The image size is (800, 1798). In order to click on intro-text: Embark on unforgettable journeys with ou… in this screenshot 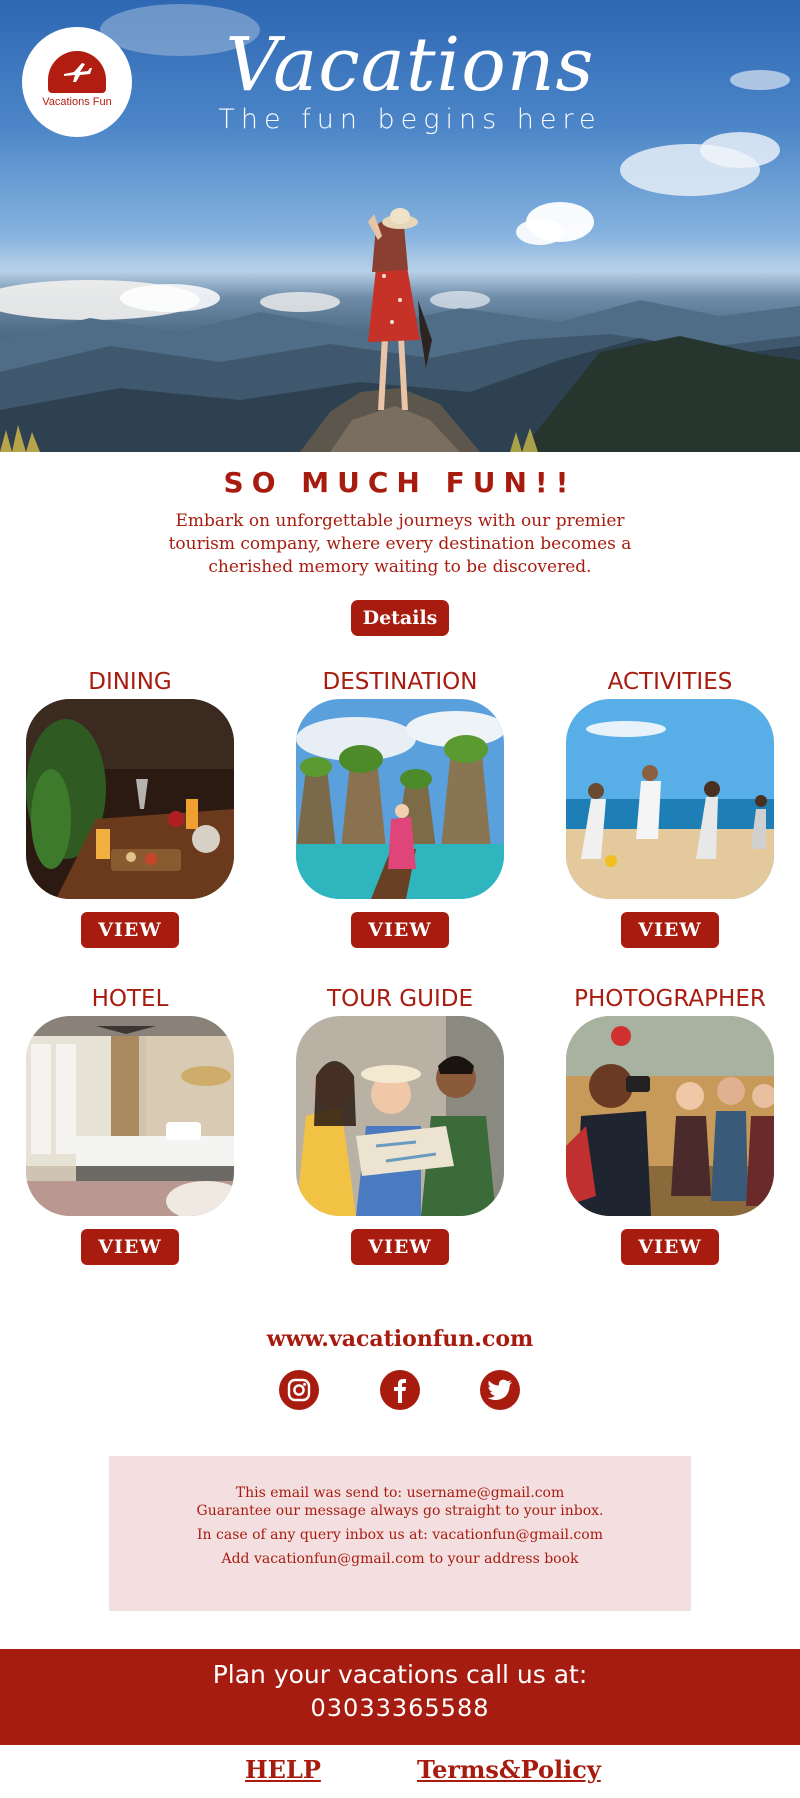, I will do `click(400, 544)`.